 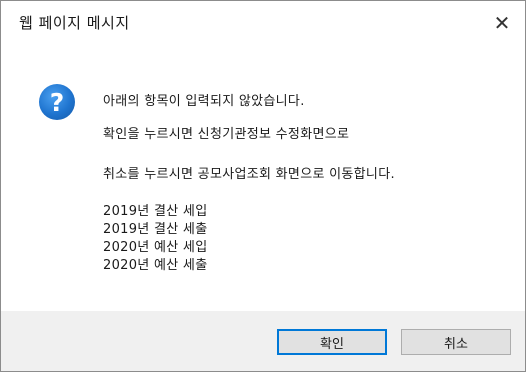 I want to click on question-icon: ?, so click(x=57, y=102).